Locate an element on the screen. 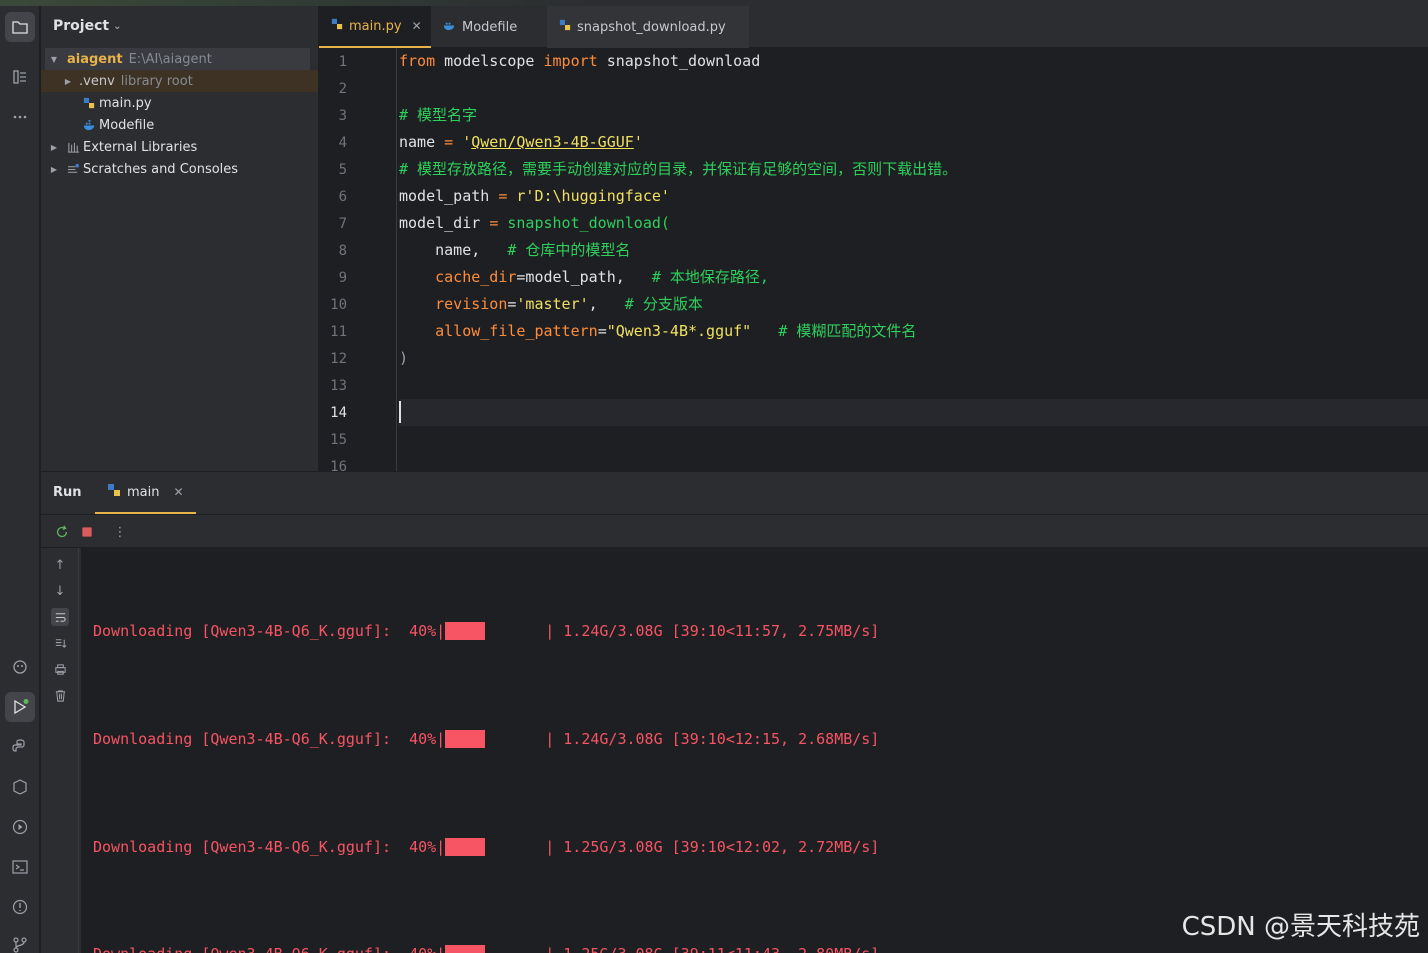  chevron-down-icon: ⌄ is located at coordinates (117, 26).